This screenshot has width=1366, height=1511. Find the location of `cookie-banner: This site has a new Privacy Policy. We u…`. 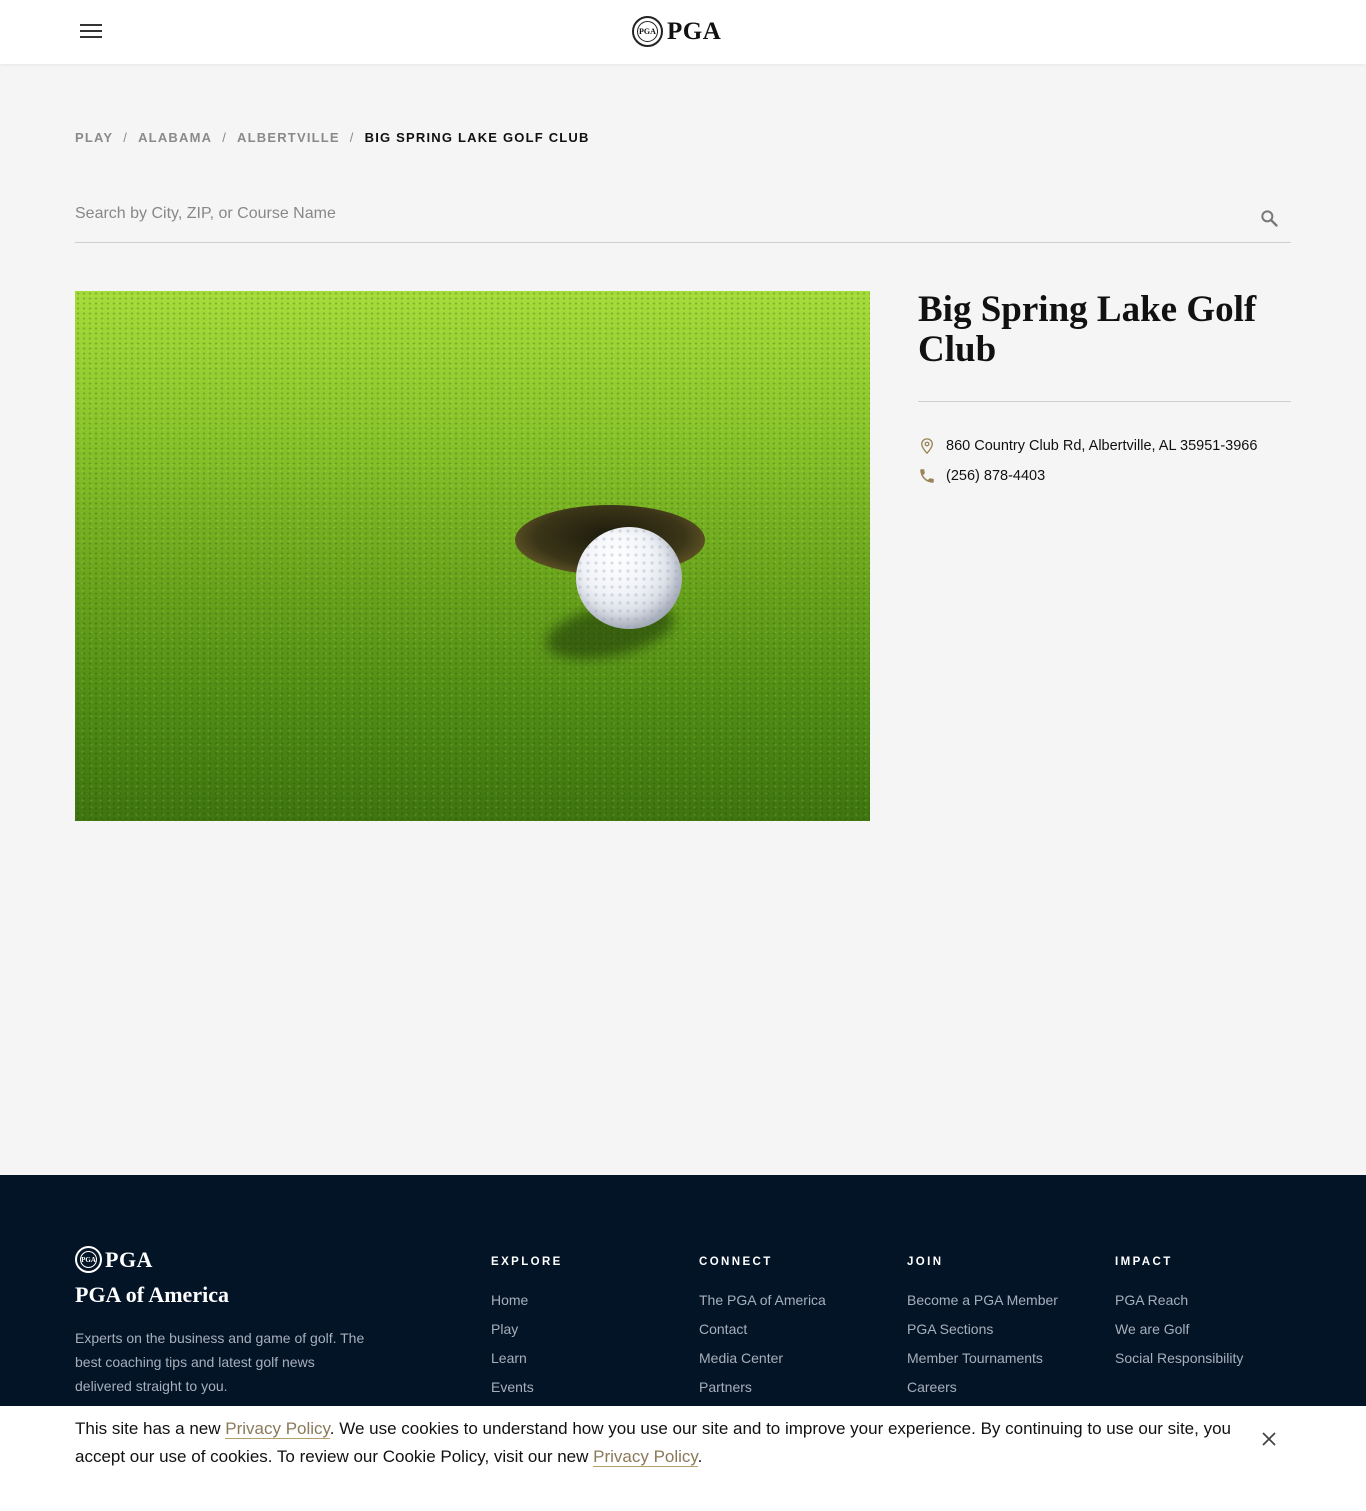

cookie-banner: This site has a new Privacy Policy. We u… is located at coordinates (683, 1458).